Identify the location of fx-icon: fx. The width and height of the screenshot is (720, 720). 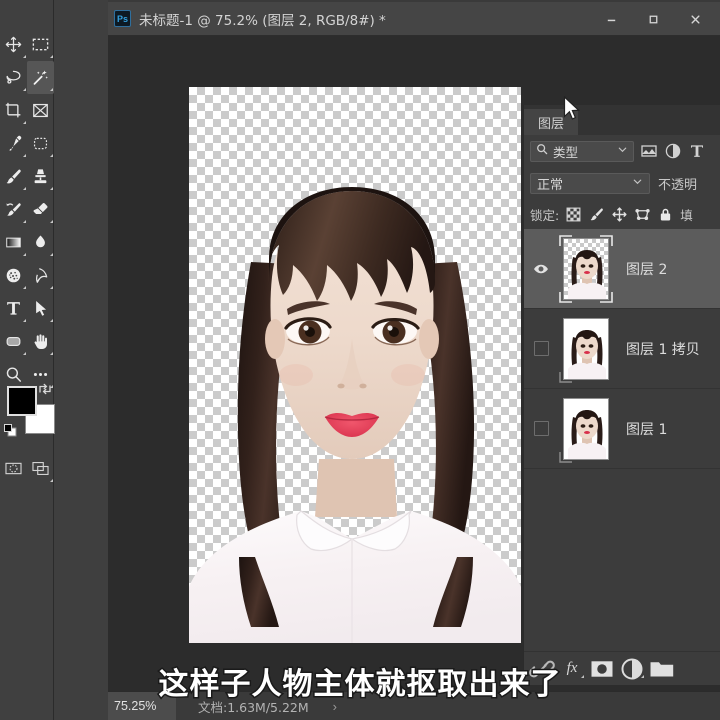
(572, 668).